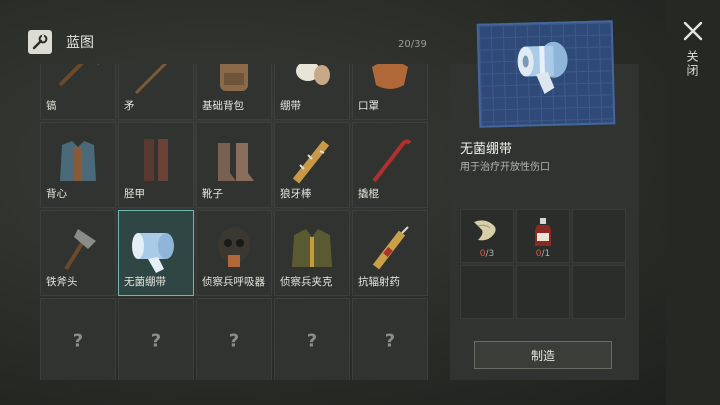 Image resolution: width=720 pixels, height=405 pixels. What do you see at coordinates (145, 282) in the screenshot?
I see `blueprint-label: 无菌绷带` at bounding box center [145, 282].